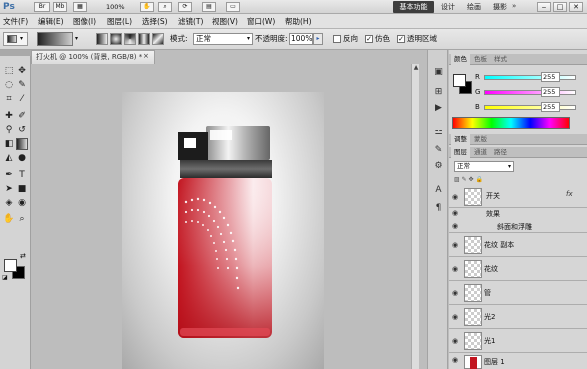 The width and height of the screenshot is (587, 369). What do you see at coordinates (116, 39) in the screenshot?
I see `radial-gradient-button` at bounding box center [116, 39].